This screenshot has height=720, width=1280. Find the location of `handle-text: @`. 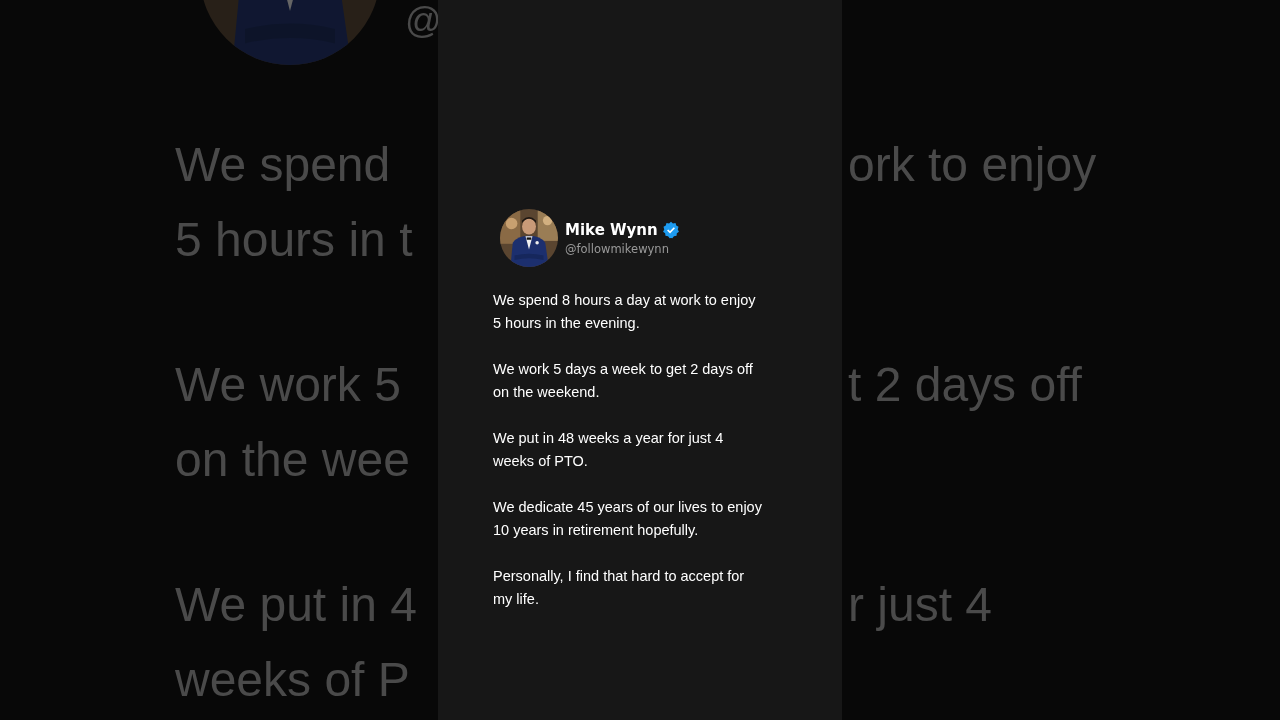

handle-text: @ is located at coordinates (421, 21).